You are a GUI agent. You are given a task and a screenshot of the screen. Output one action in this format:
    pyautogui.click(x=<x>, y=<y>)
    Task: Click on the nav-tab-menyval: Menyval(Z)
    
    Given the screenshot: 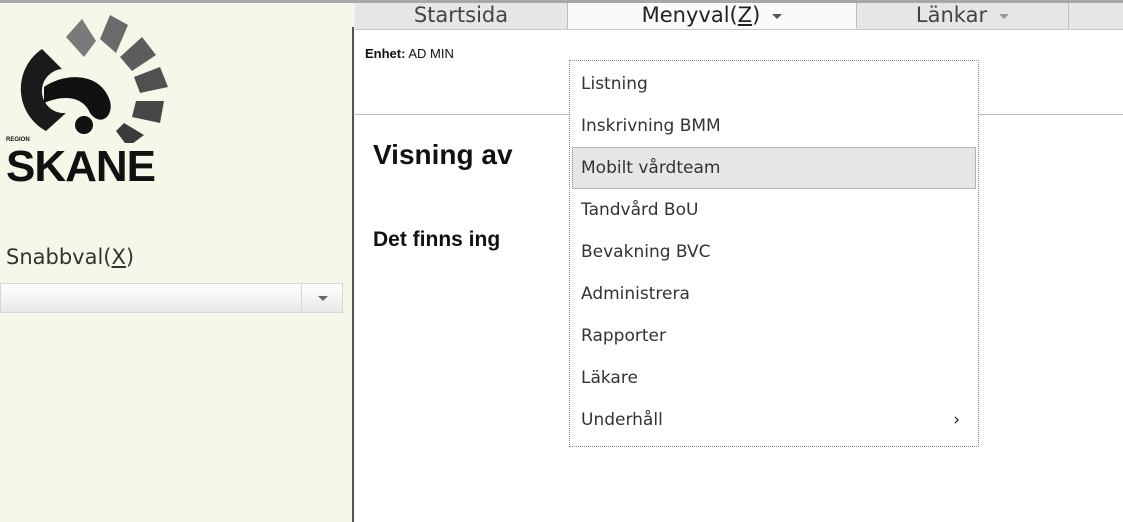 What is the action you would take?
    pyautogui.click(x=712, y=16)
    